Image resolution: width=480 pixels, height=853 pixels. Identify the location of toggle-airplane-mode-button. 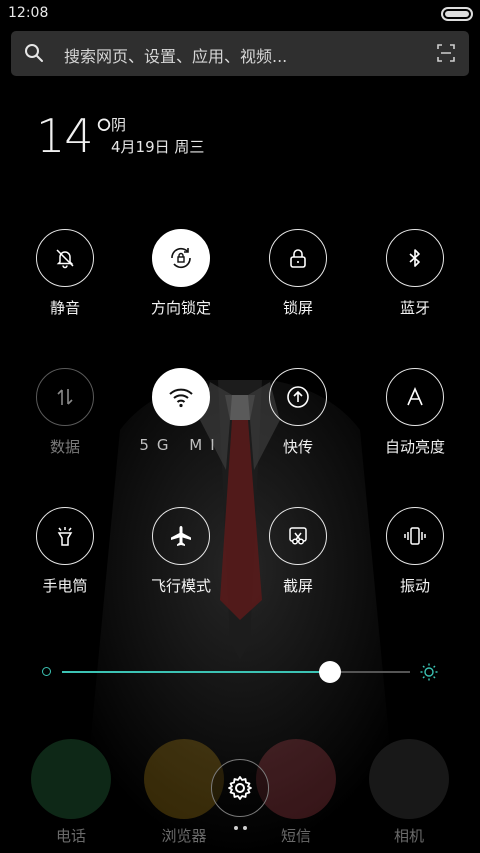
(181, 536).